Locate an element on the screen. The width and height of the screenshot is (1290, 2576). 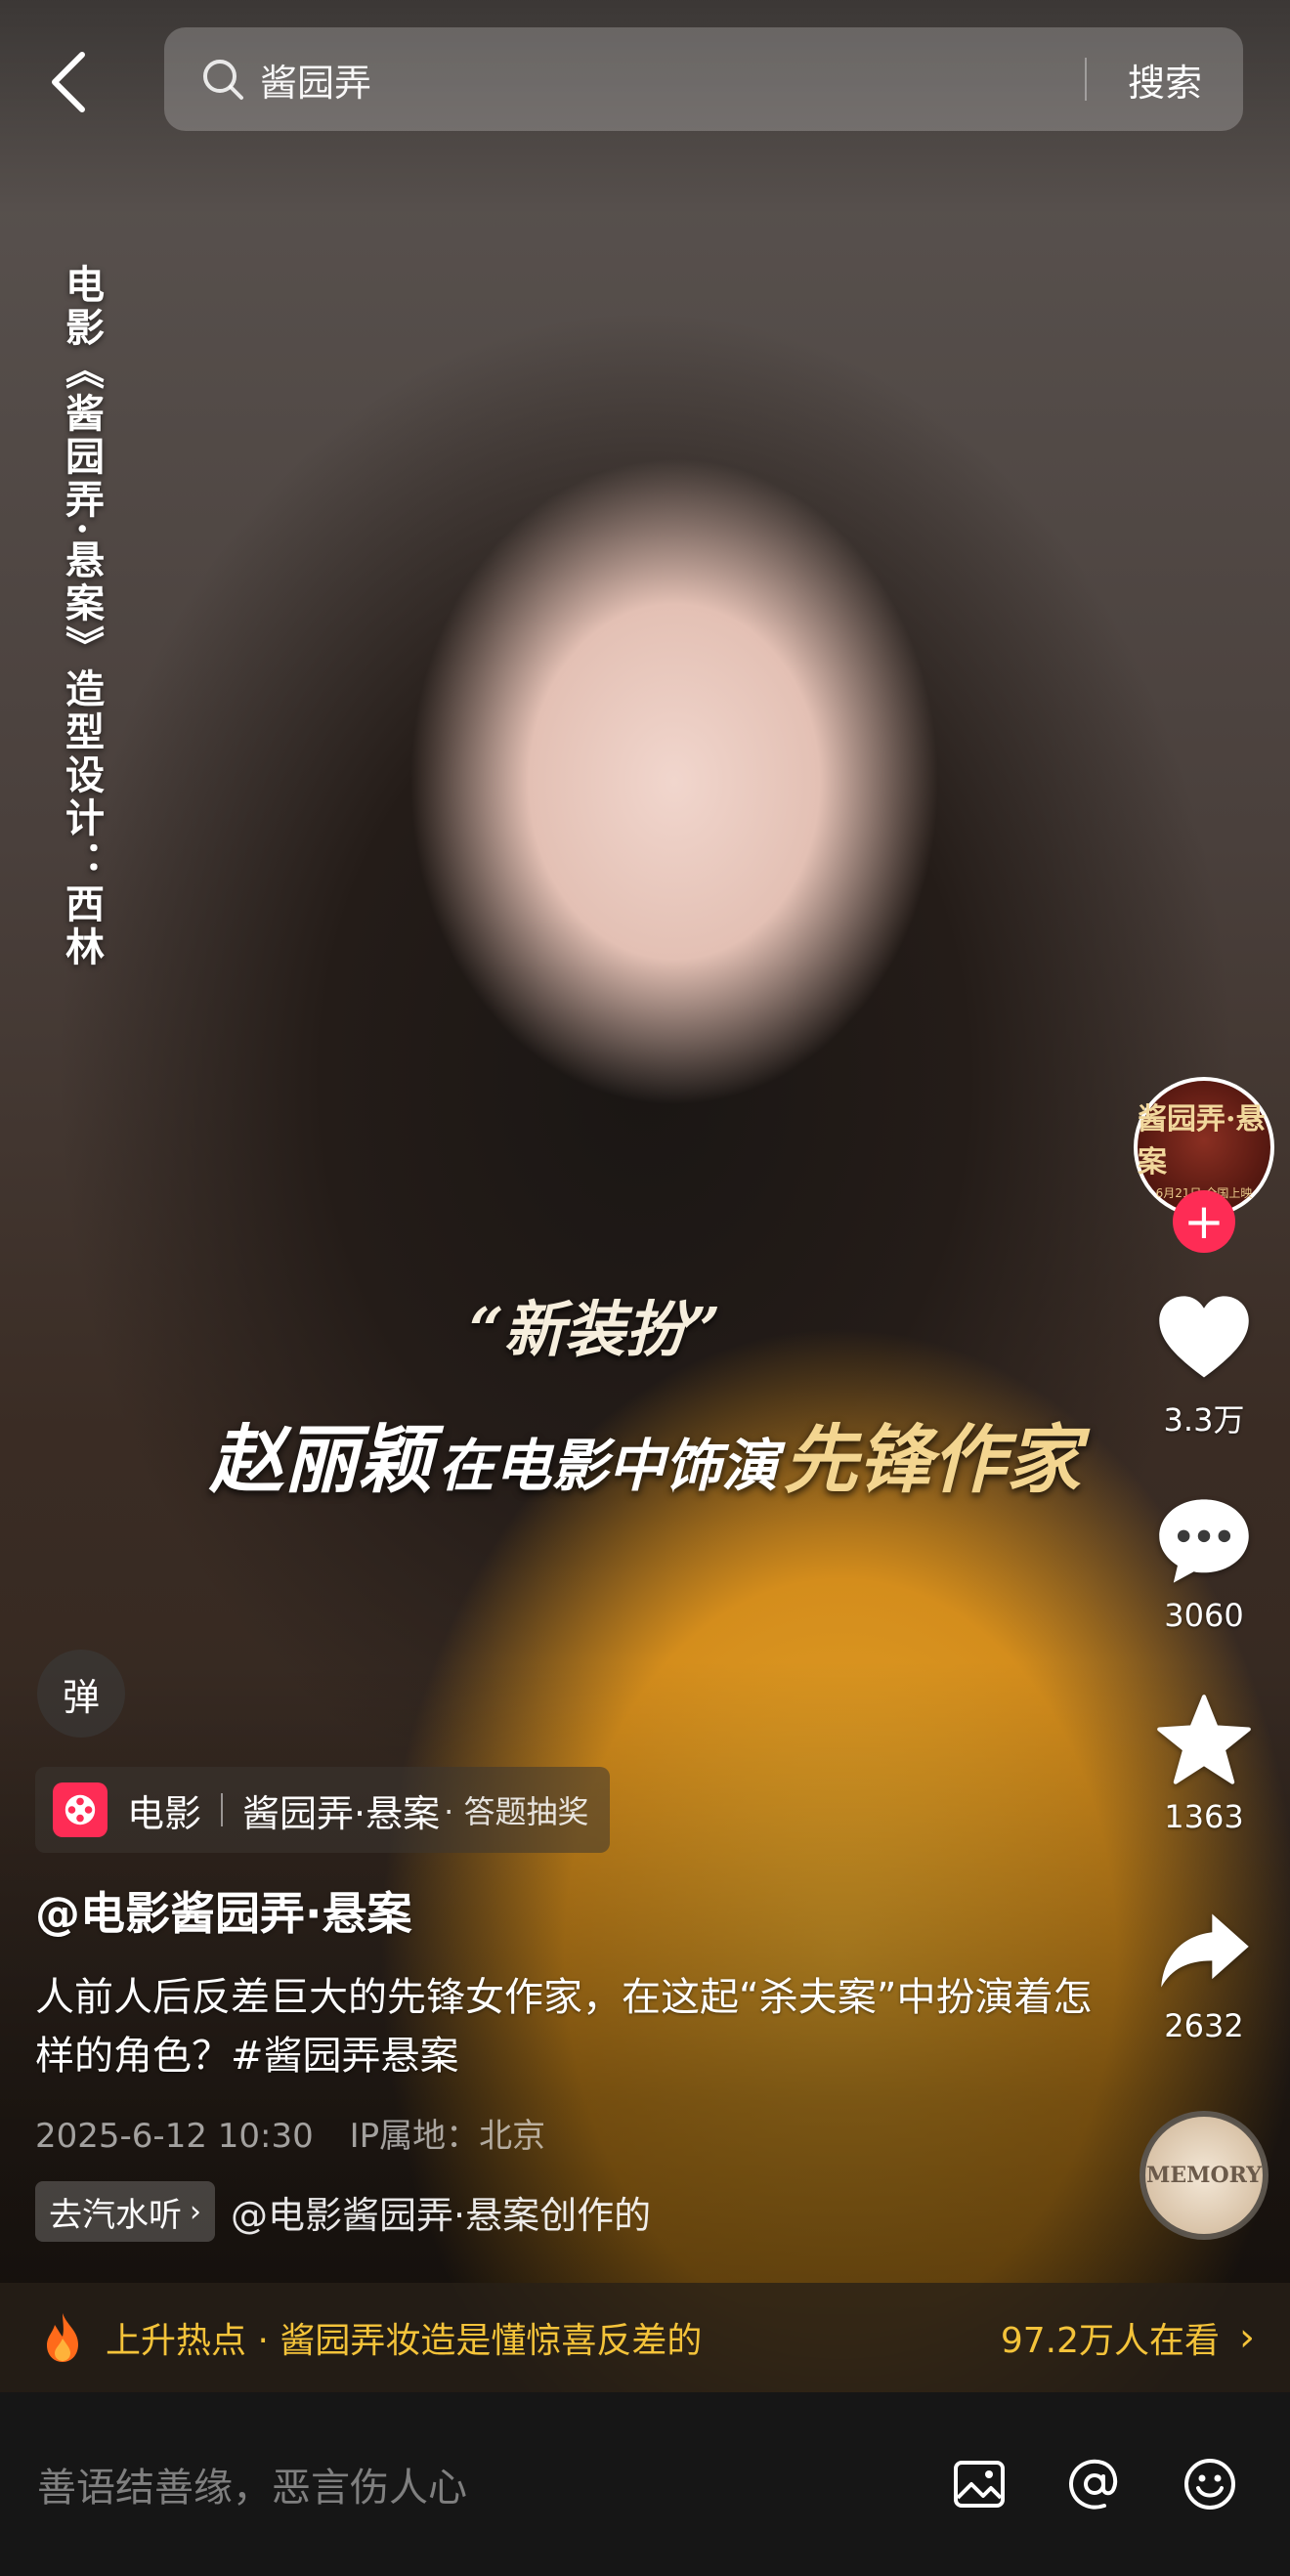
image-picker-button is located at coordinates (979, 2484).